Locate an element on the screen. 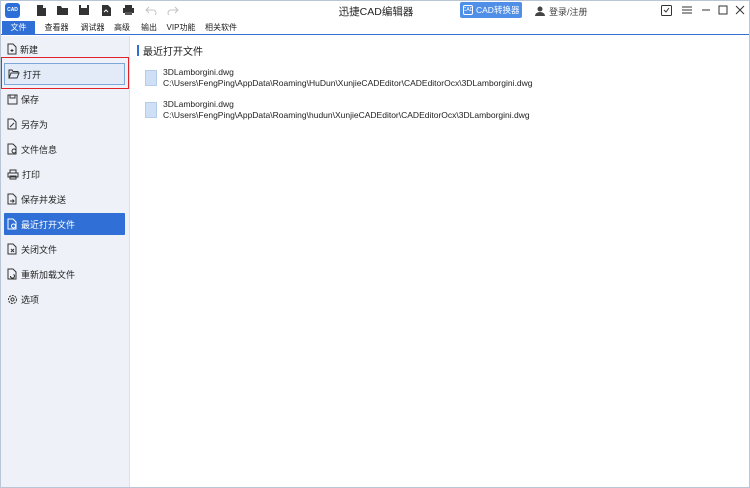 The image size is (750, 488). save-as-icon is located at coordinates (12, 124).